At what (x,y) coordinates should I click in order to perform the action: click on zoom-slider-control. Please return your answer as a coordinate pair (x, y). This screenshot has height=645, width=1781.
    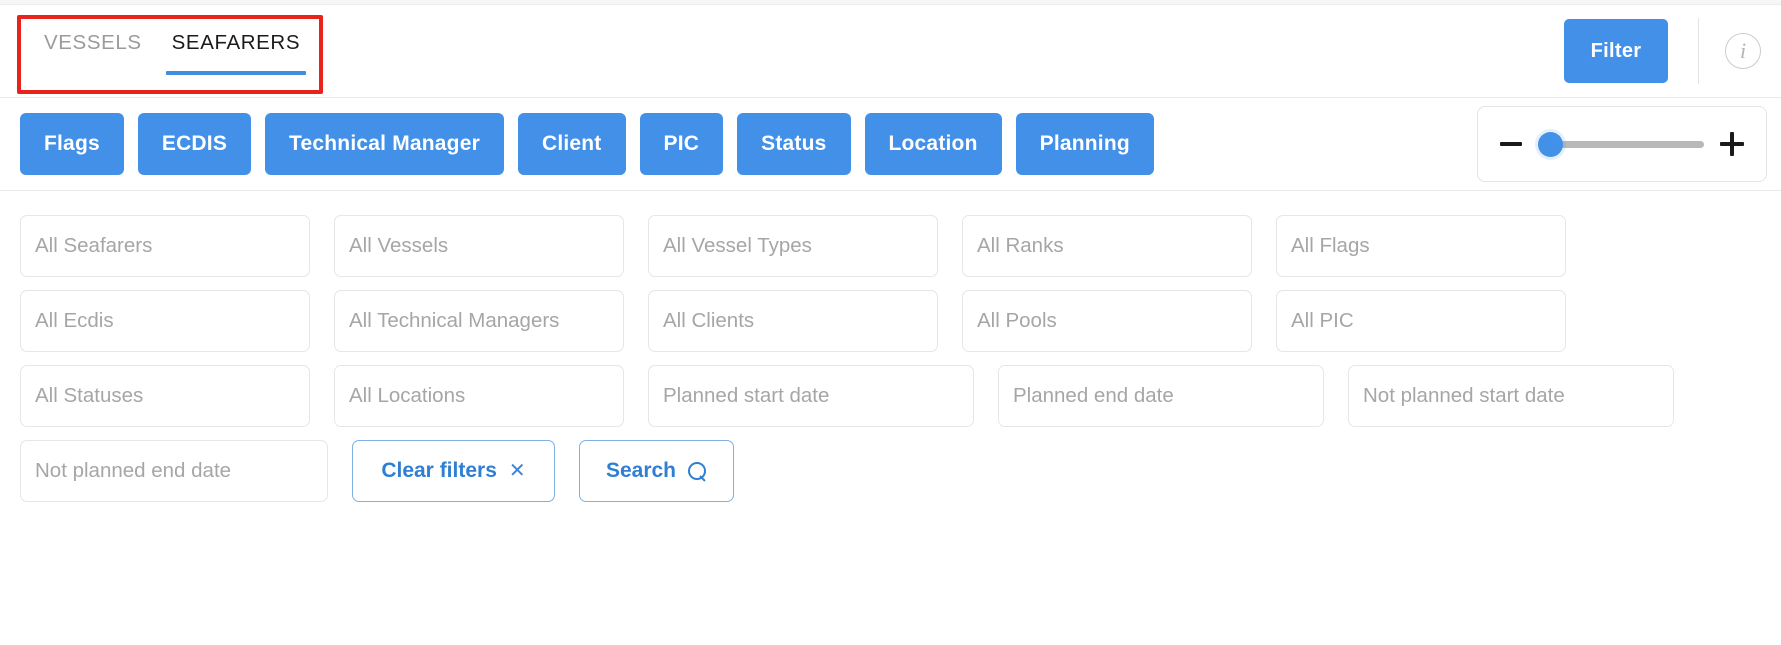
    Looking at the image, I should click on (1622, 144).